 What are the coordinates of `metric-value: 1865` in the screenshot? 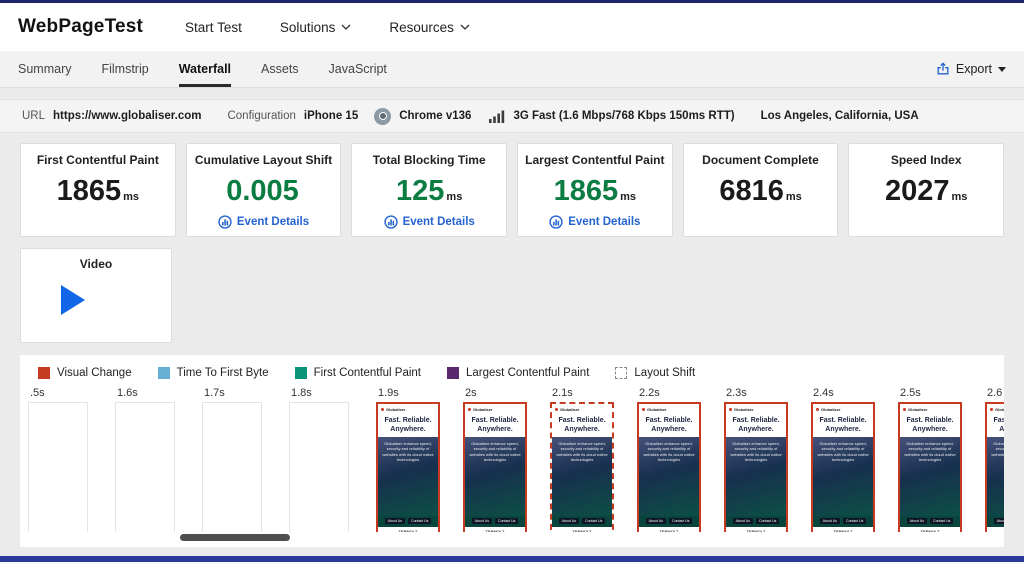 It's located at (586, 191).